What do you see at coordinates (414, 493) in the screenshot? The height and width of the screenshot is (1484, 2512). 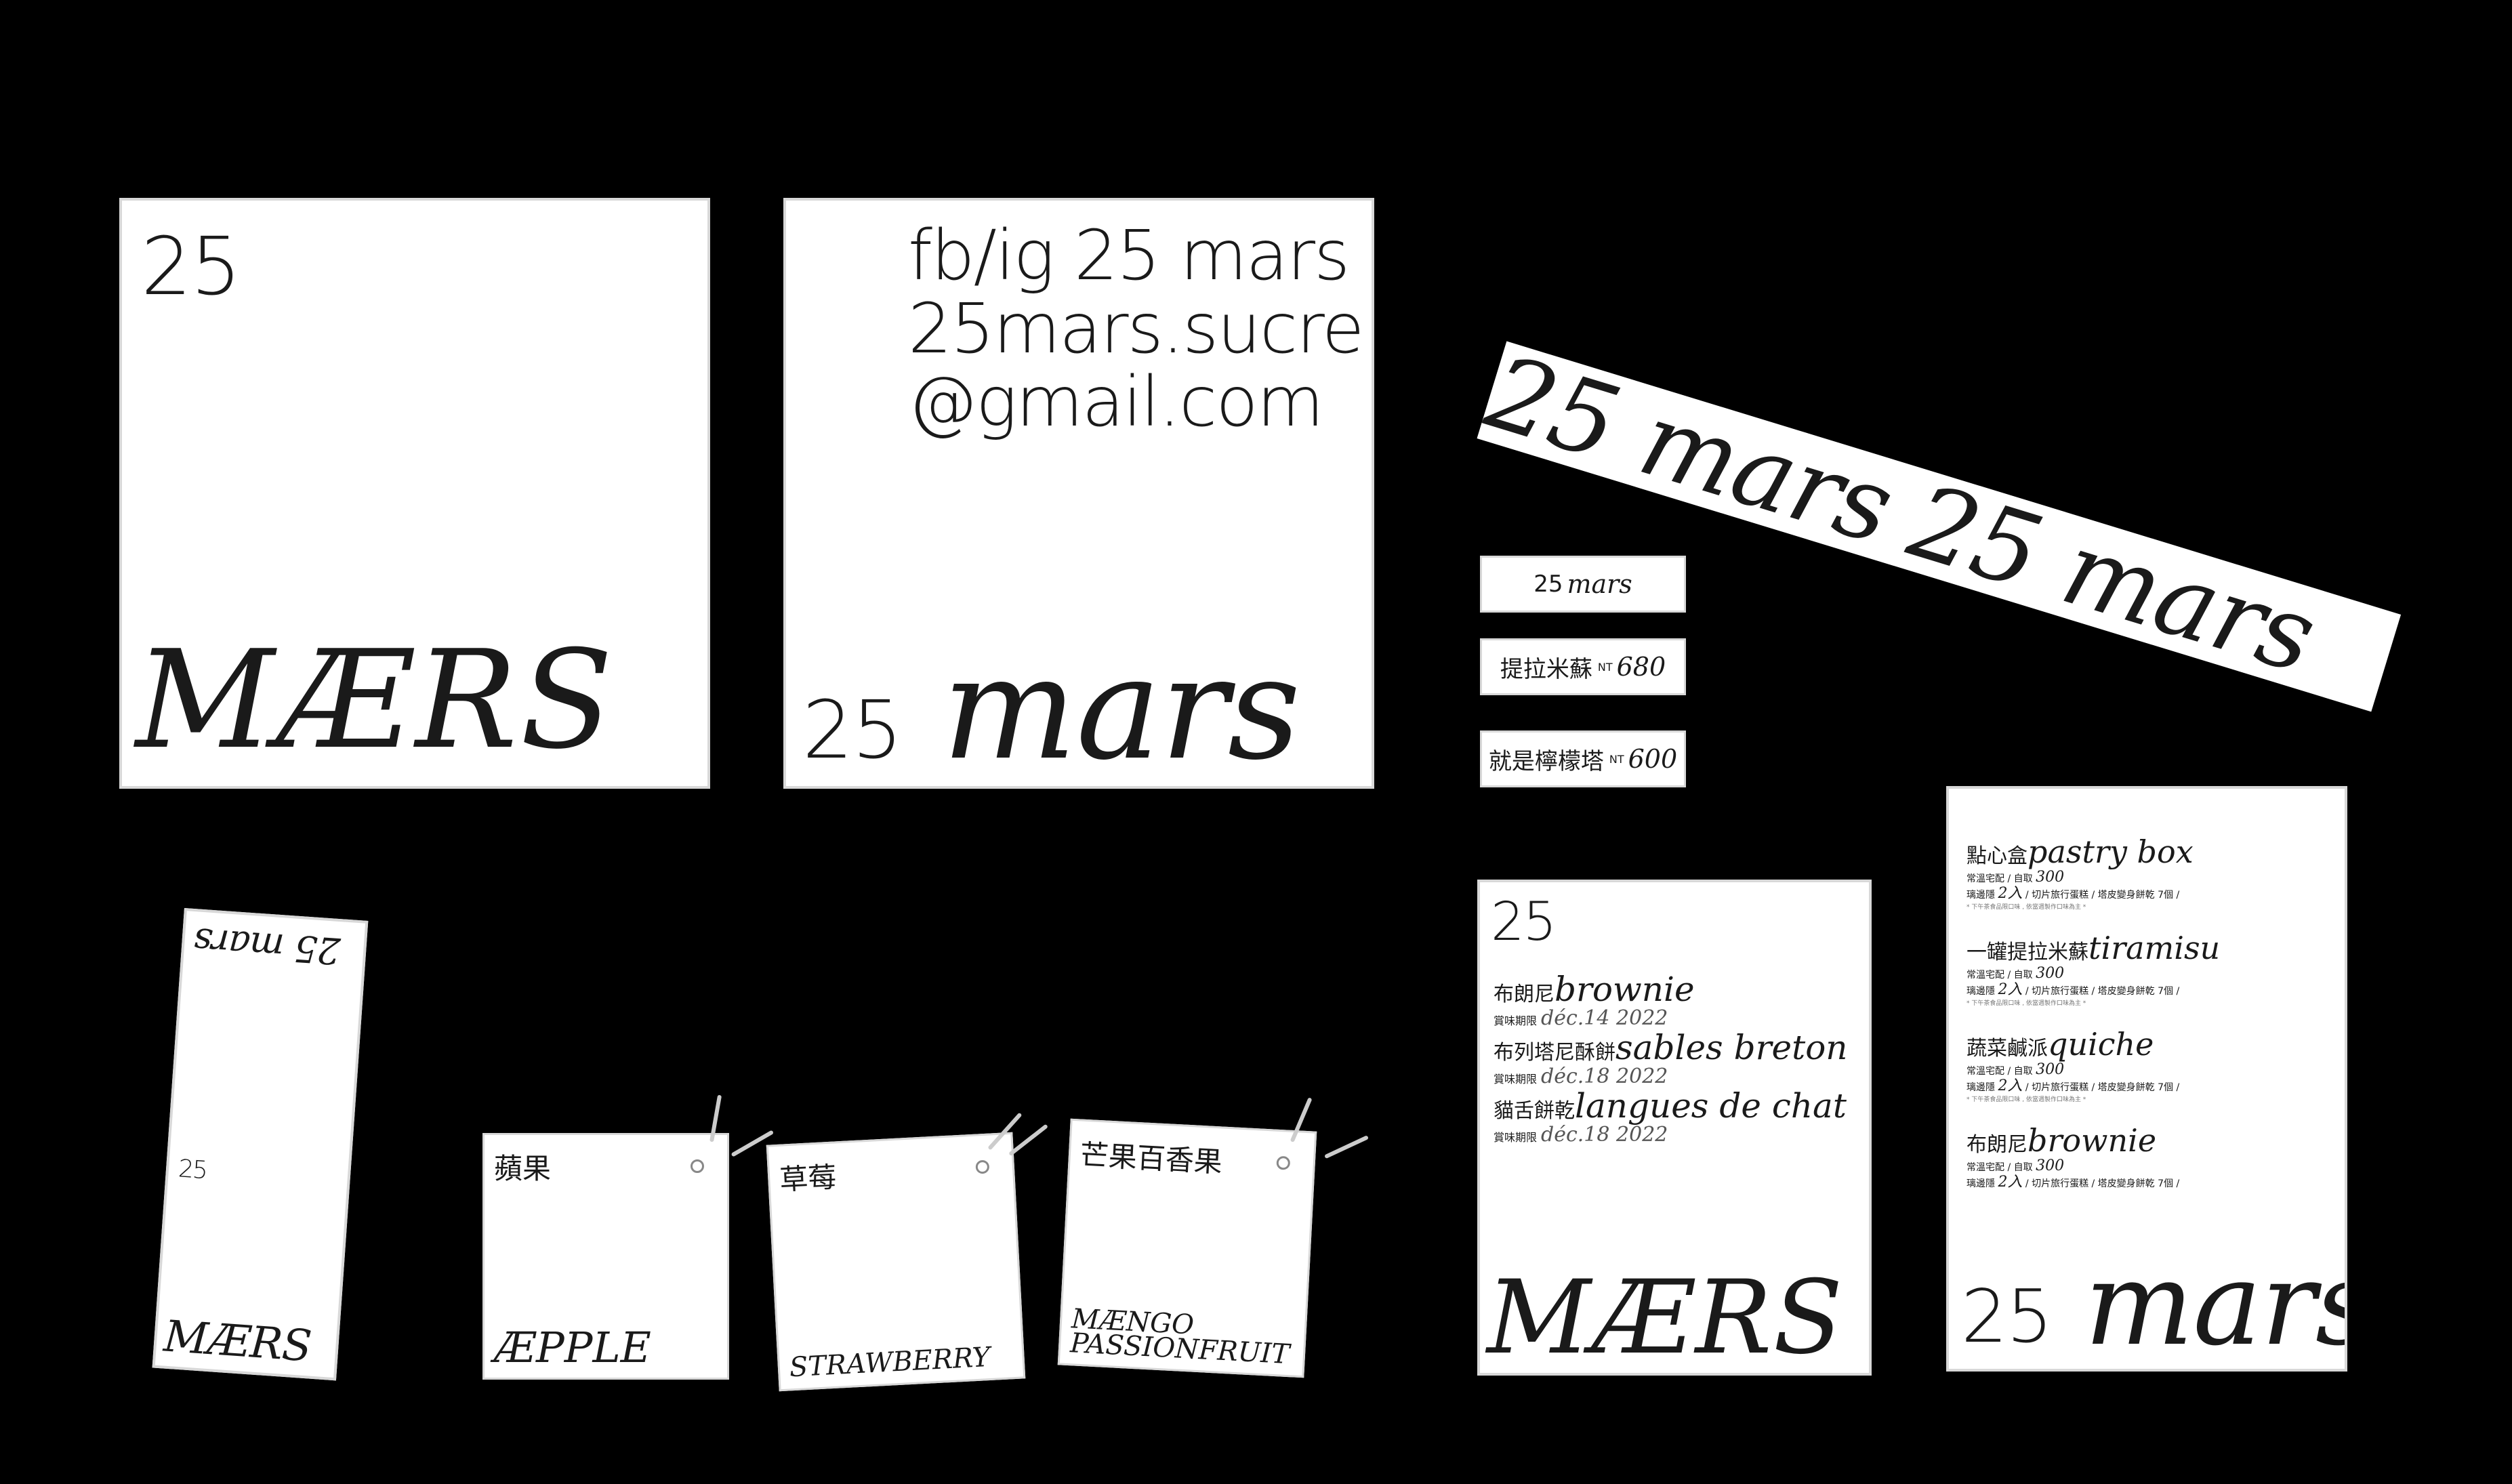 I see `brand-card-mars: 25 MÆRS` at bounding box center [414, 493].